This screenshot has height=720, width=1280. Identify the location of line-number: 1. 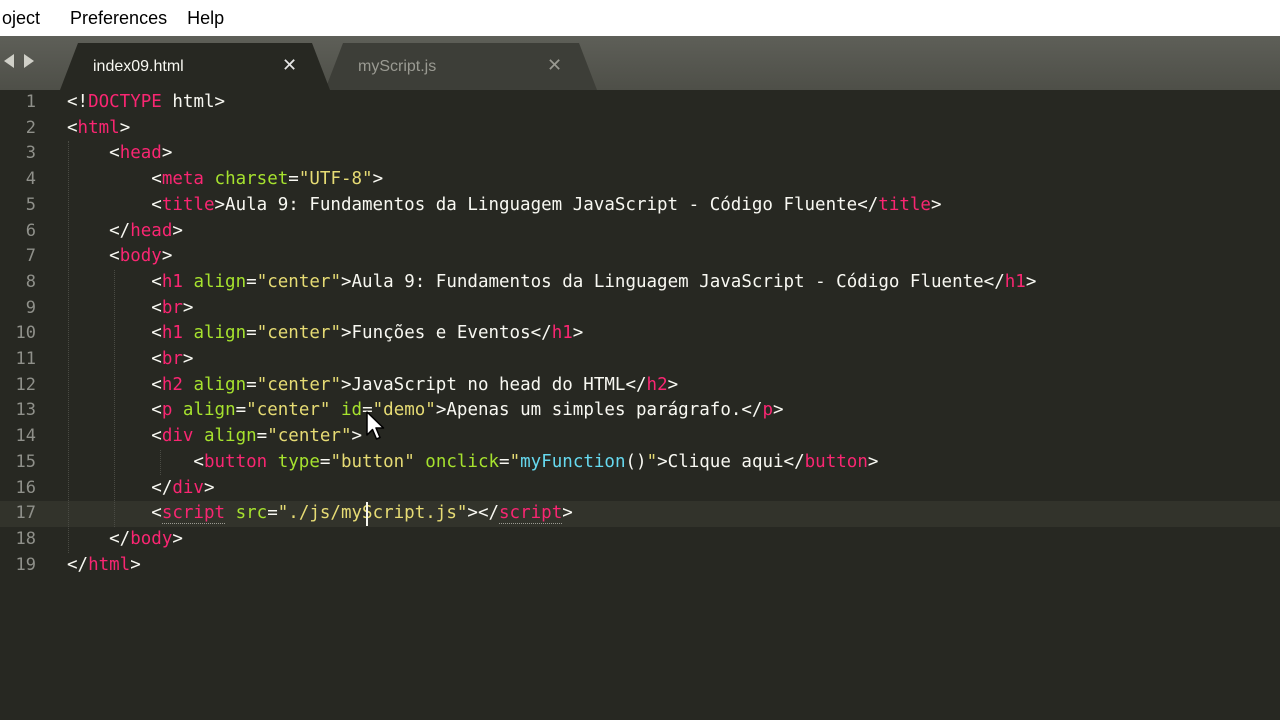
(30, 102).